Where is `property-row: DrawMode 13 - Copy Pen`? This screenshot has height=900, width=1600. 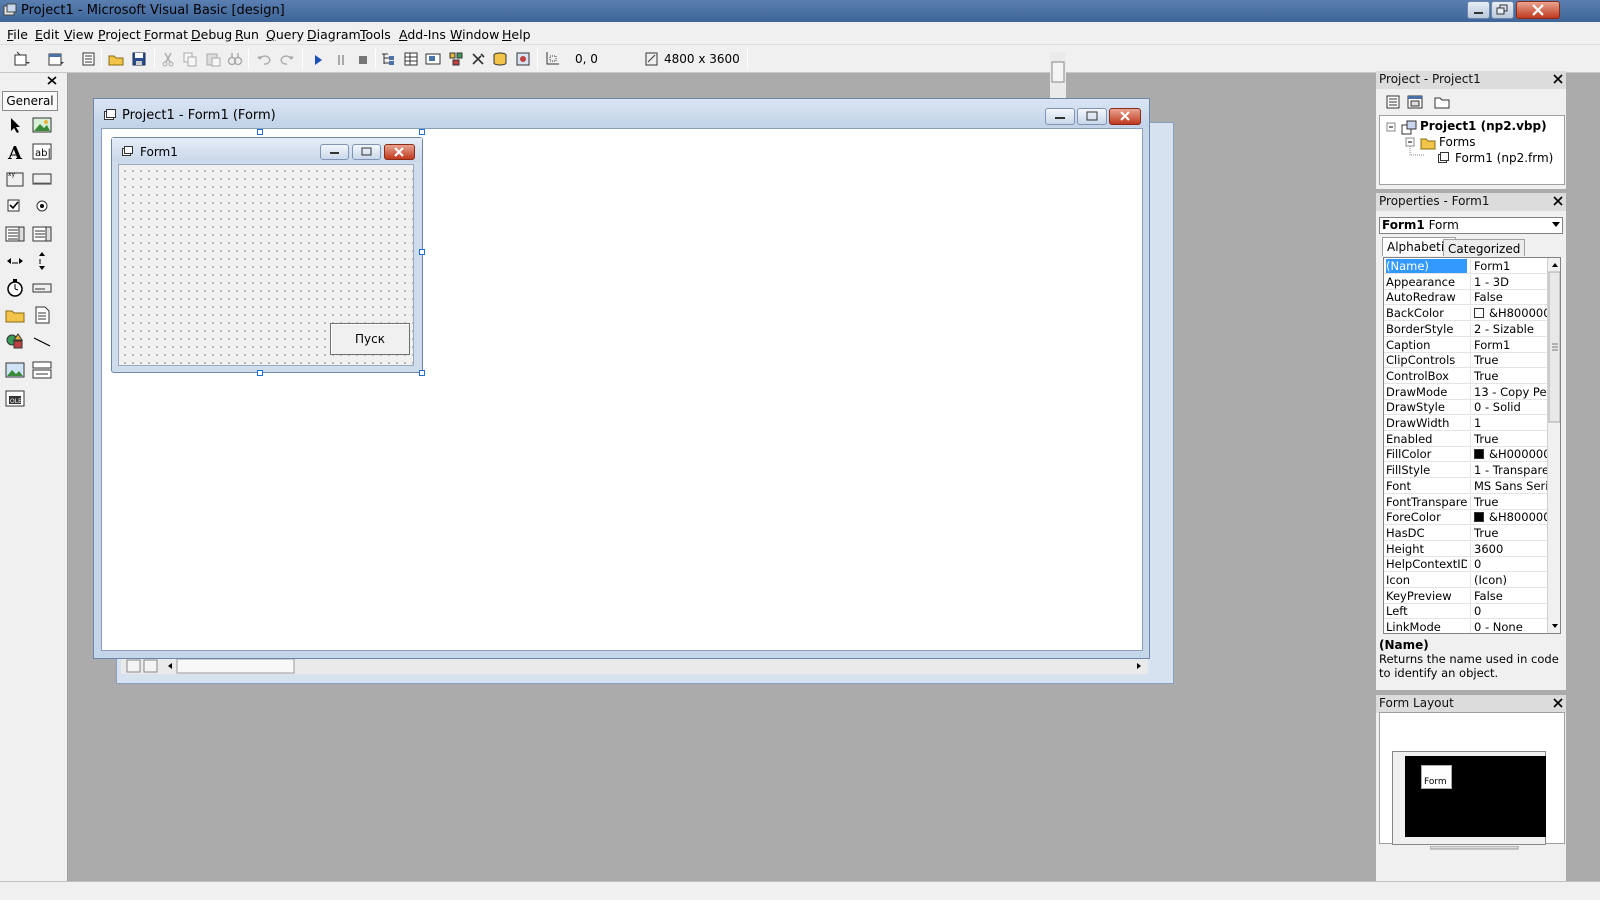 property-row: DrawMode 13 - Copy Pen is located at coordinates (1466, 392).